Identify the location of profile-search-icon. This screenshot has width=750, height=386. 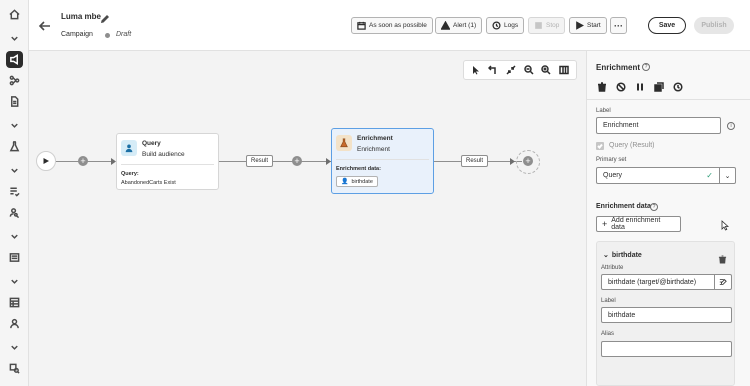
(14, 212).